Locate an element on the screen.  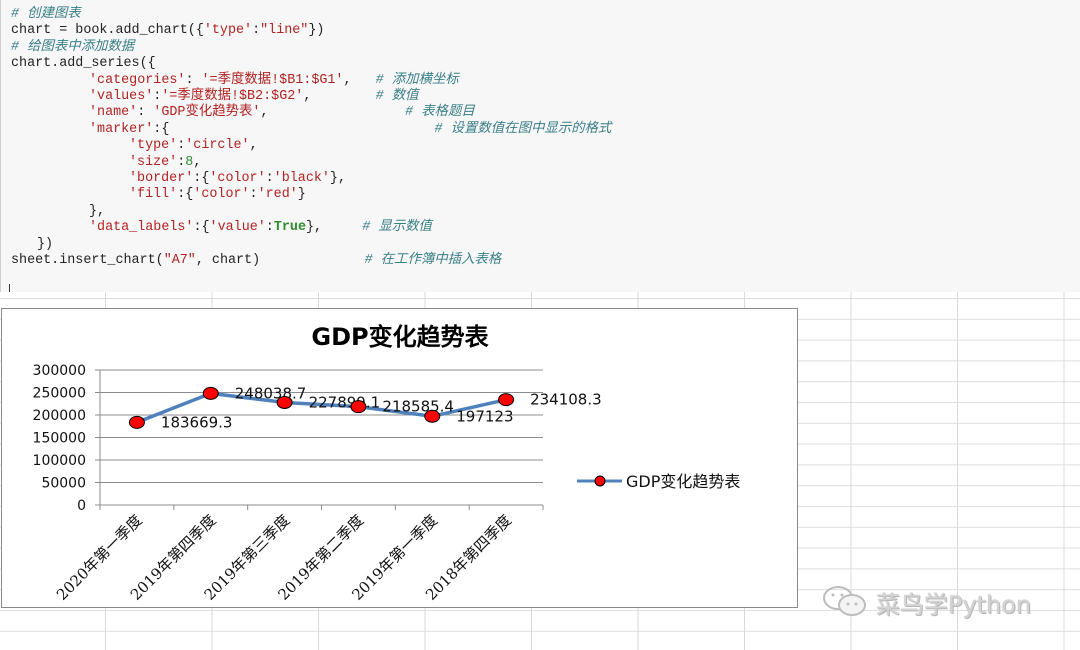
code-token: 'categories' is located at coordinates (137, 80).